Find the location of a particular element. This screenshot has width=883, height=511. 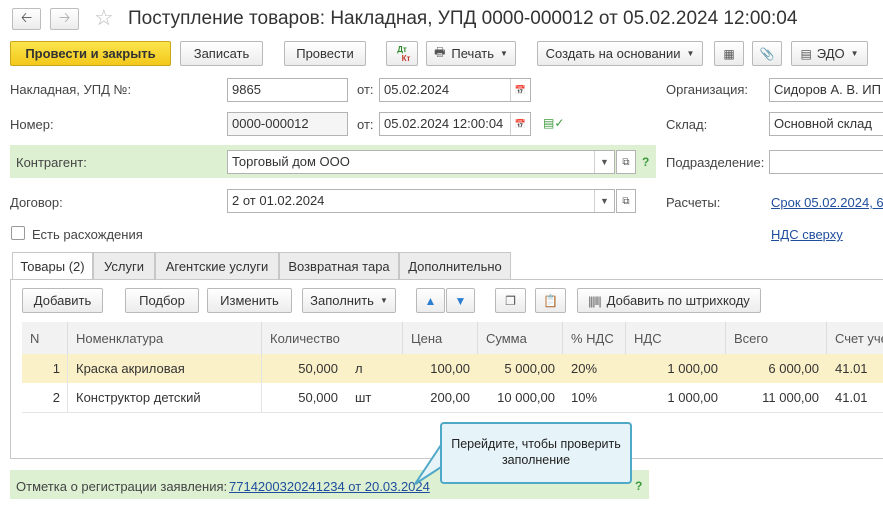

doc-number-field: 0000-000012 is located at coordinates (287, 124).